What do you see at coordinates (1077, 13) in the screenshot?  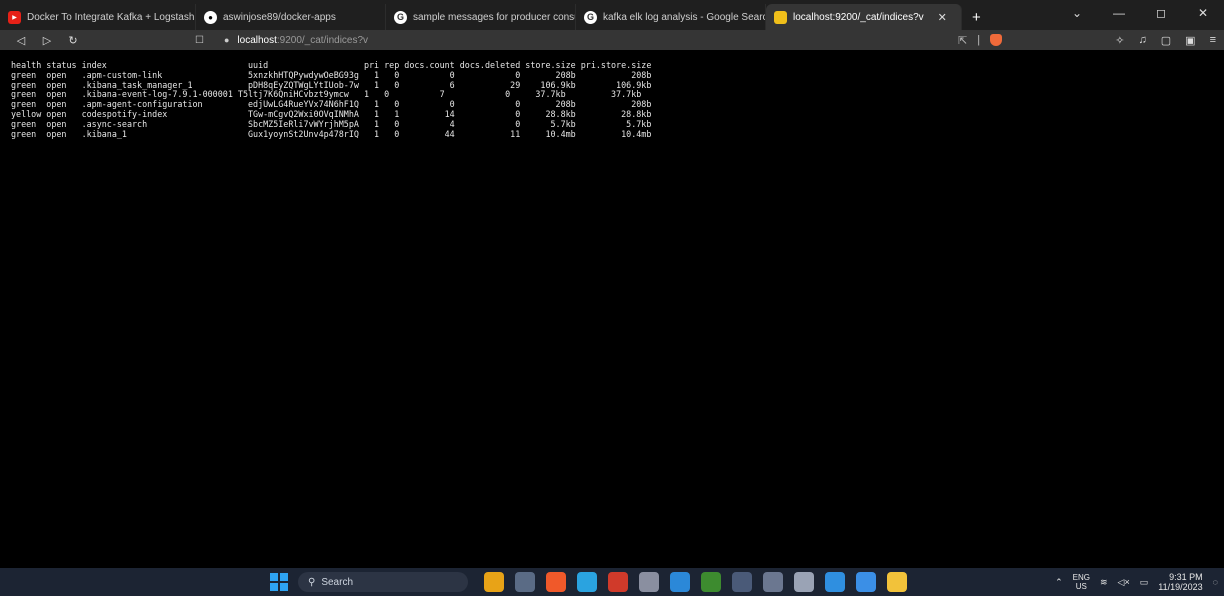 I see `chevron-down-icon: ⌄` at bounding box center [1077, 13].